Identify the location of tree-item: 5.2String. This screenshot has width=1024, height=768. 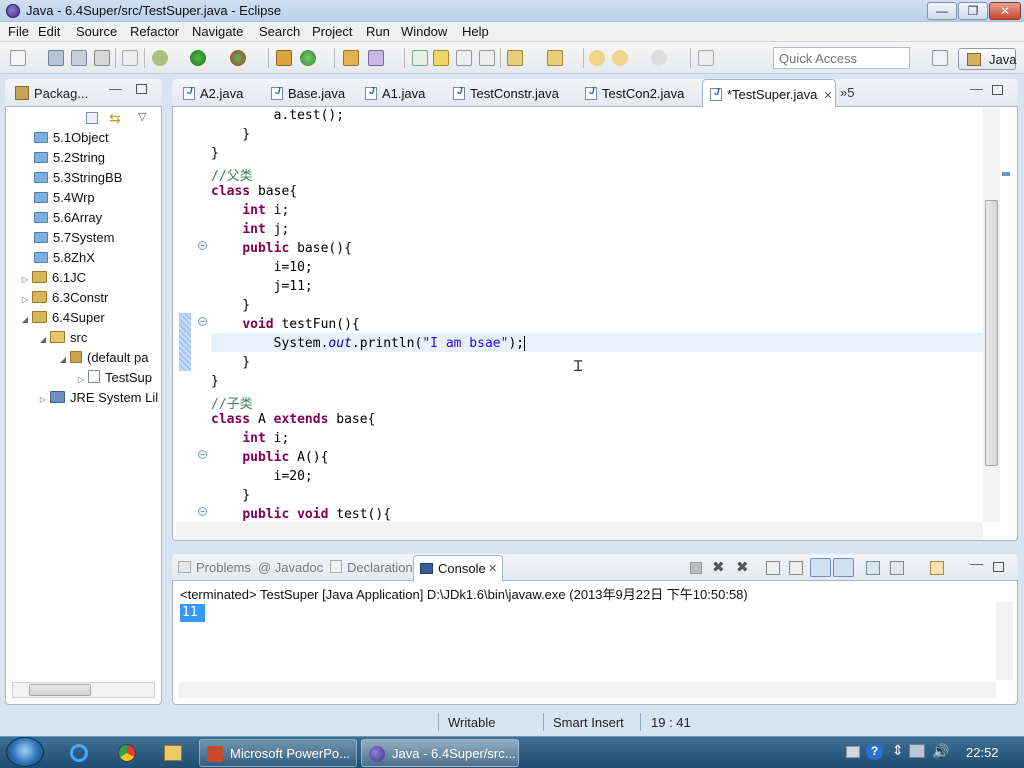
(69, 160).